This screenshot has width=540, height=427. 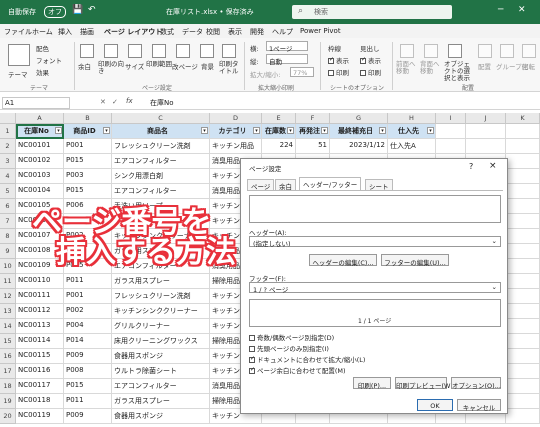 What do you see at coordinates (183, 51) in the screenshot?
I see `breaks-icon` at bounding box center [183, 51].